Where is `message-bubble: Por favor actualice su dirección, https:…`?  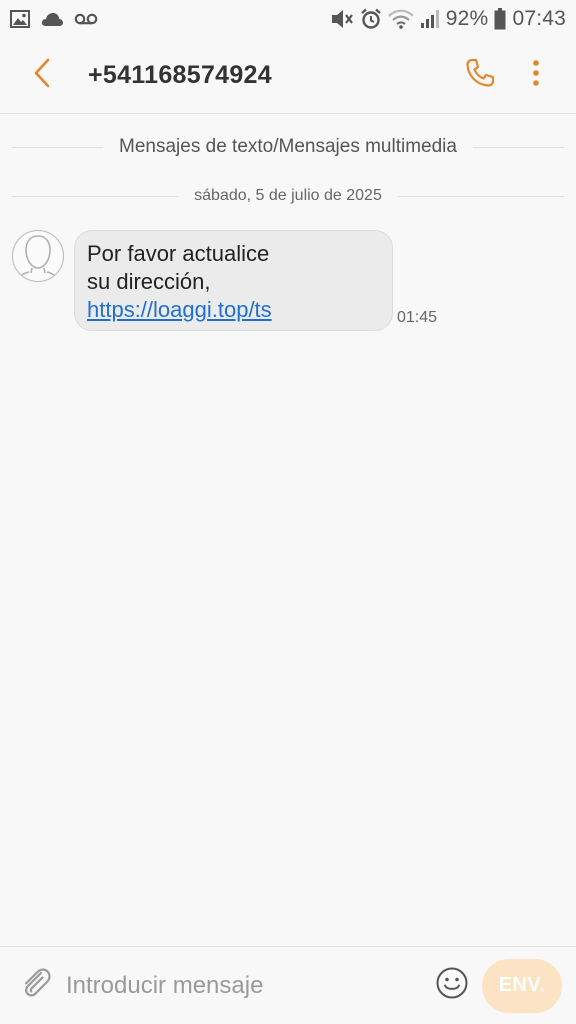
message-bubble: Por favor actualice su dirección, https:… is located at coordinates (233, 280).